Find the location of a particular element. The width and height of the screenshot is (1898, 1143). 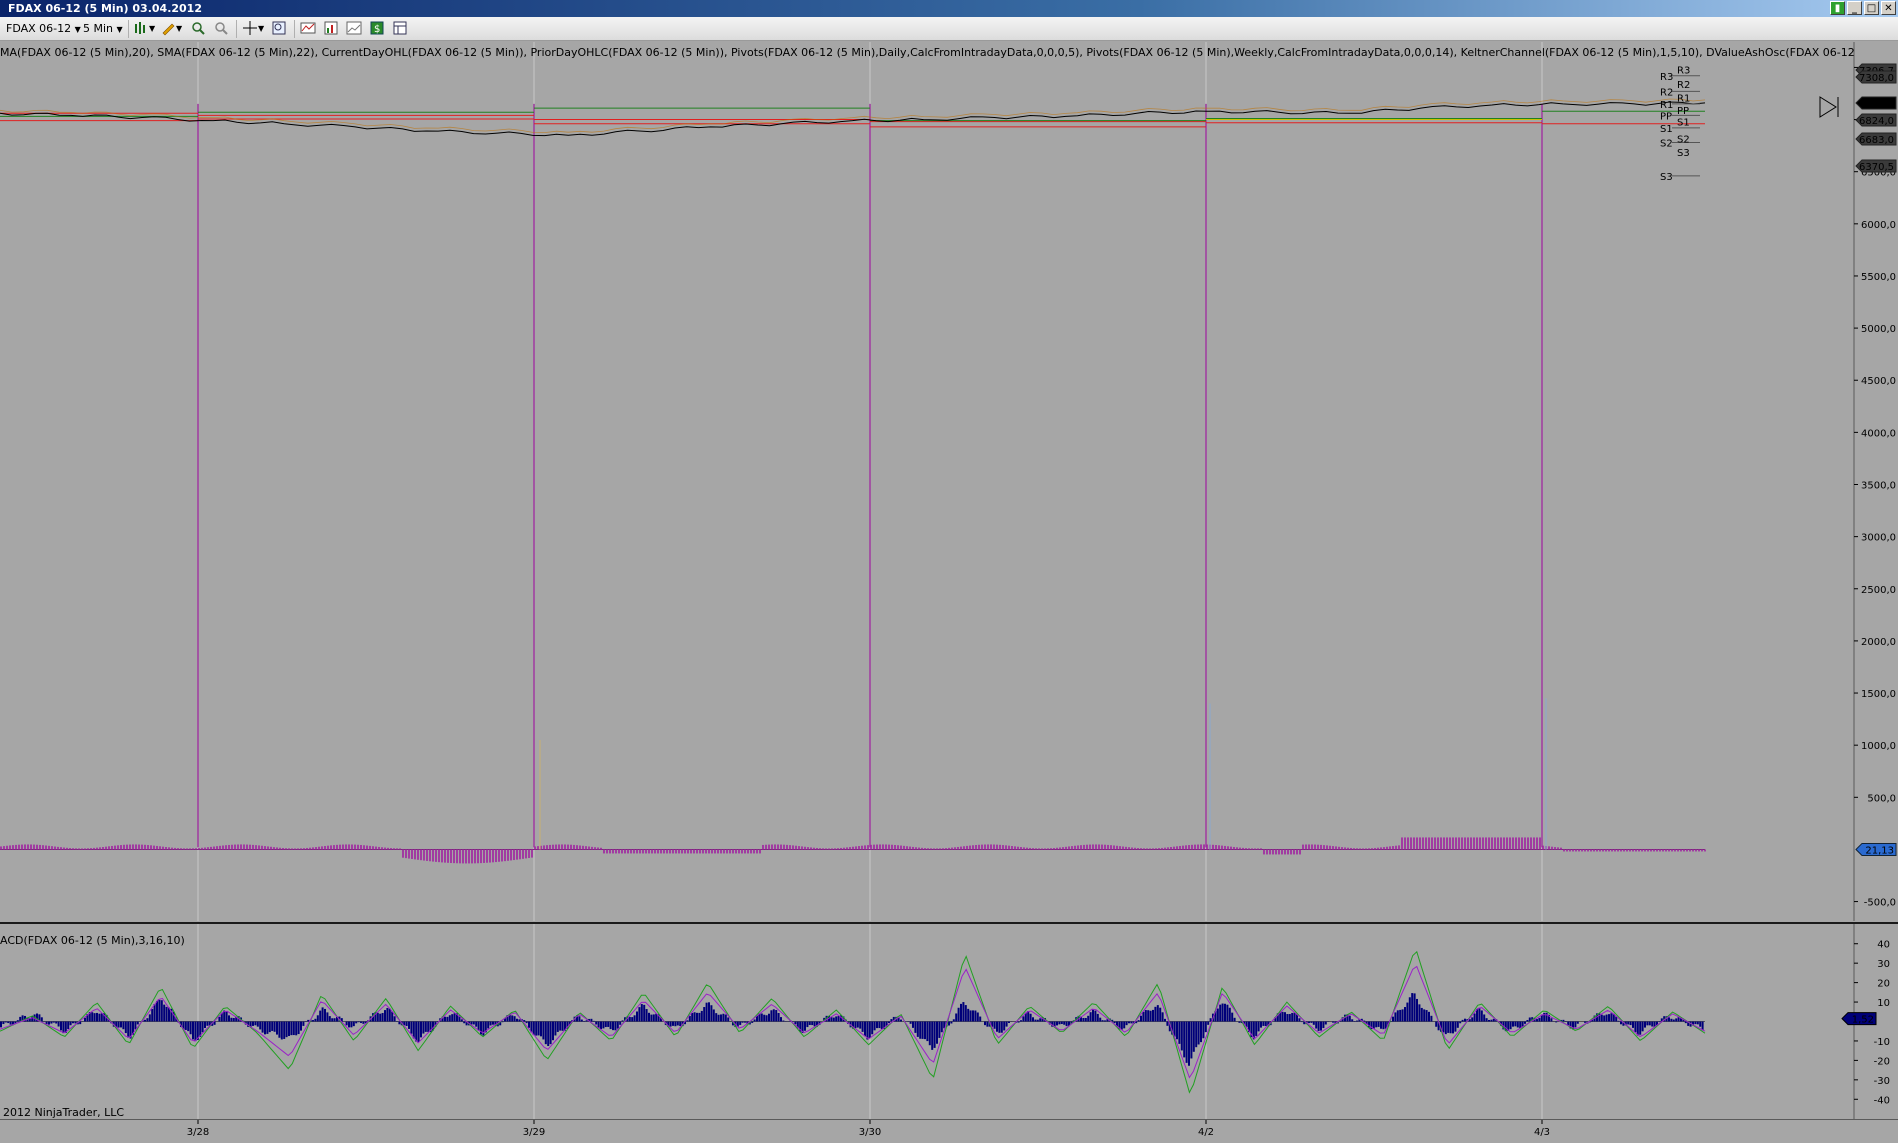

interval-selector: 5 Min ▼ is located at coordinates (103, 29).